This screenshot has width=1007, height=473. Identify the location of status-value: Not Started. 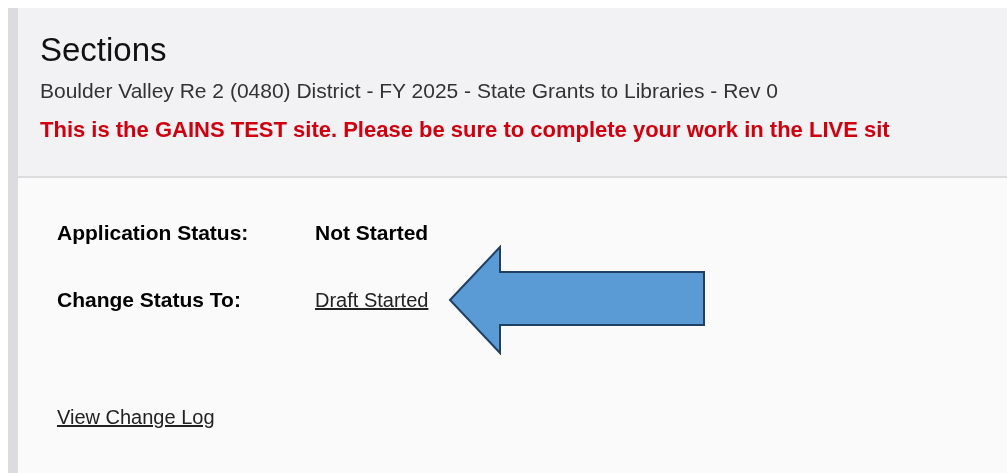
(372, 233).